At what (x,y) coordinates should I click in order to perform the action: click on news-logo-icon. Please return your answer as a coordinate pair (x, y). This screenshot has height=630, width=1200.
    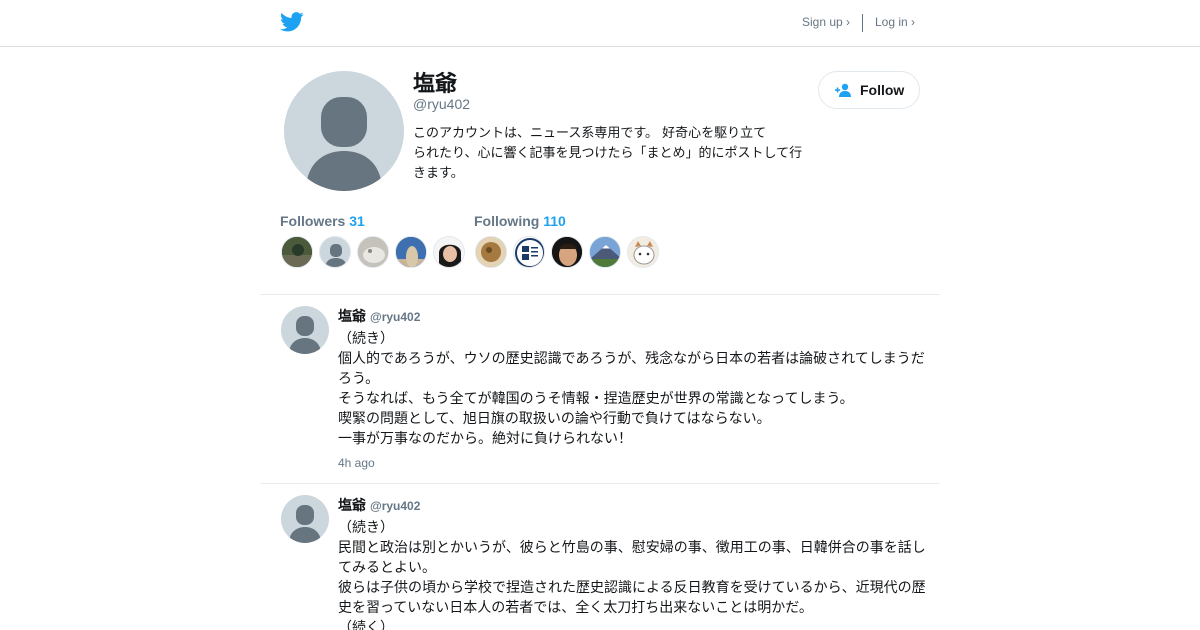
    Looking at the image, I should click on (529, 252).